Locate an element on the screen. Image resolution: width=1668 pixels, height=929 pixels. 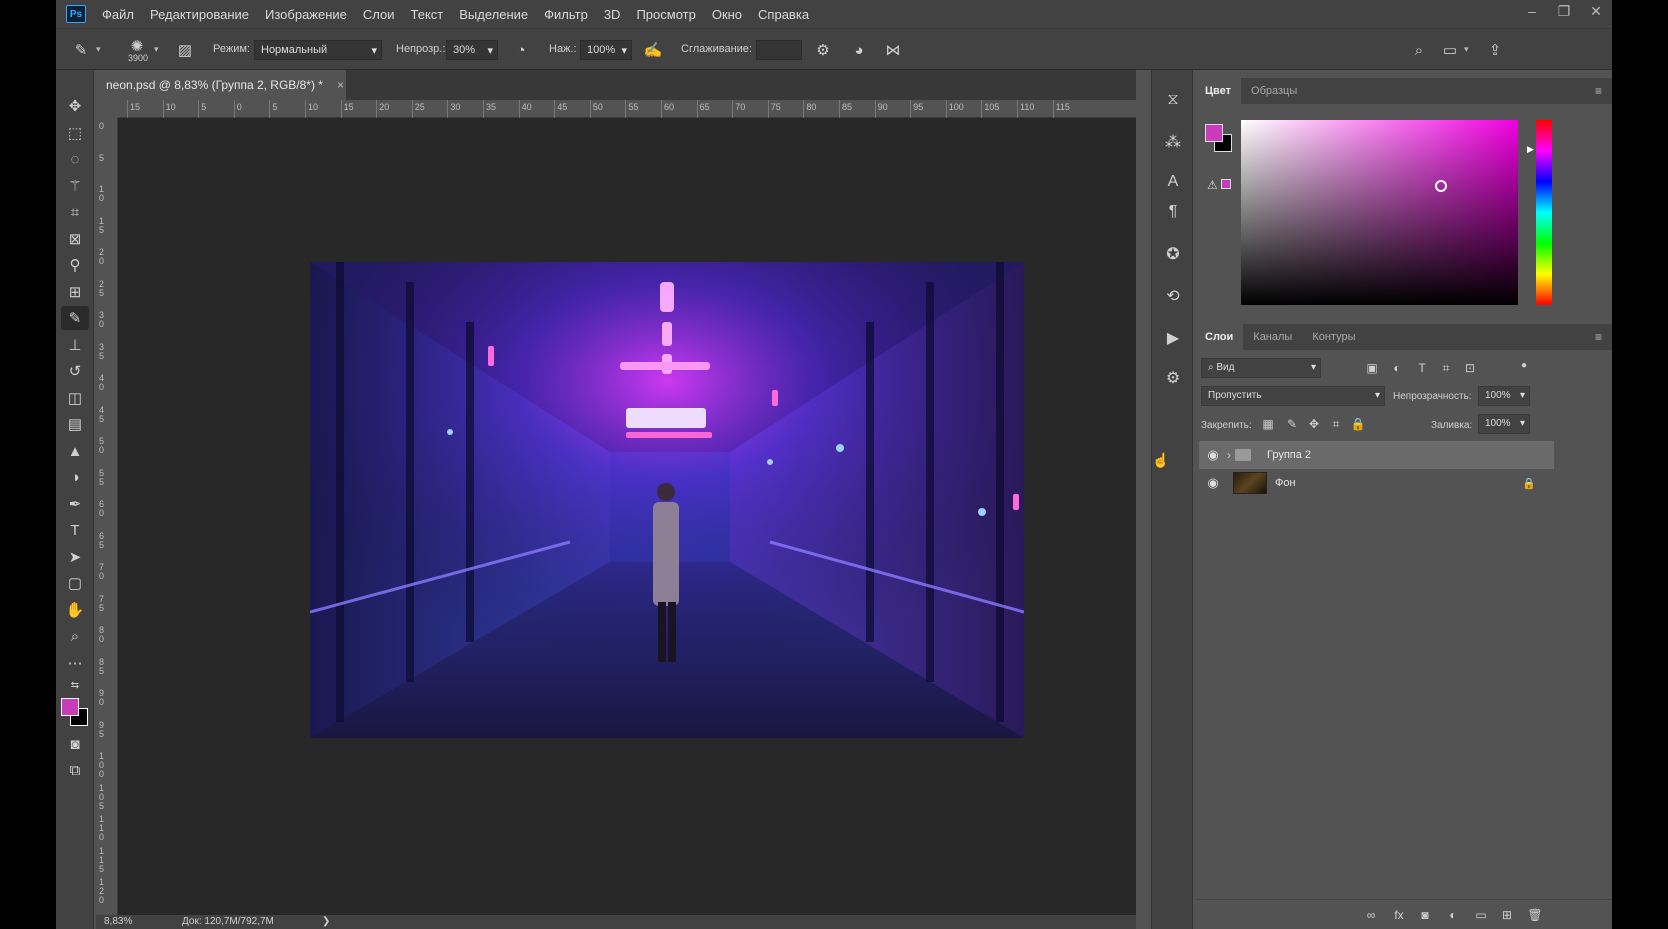
tab-paths: Контуры is located at coordinates (1333, 337).